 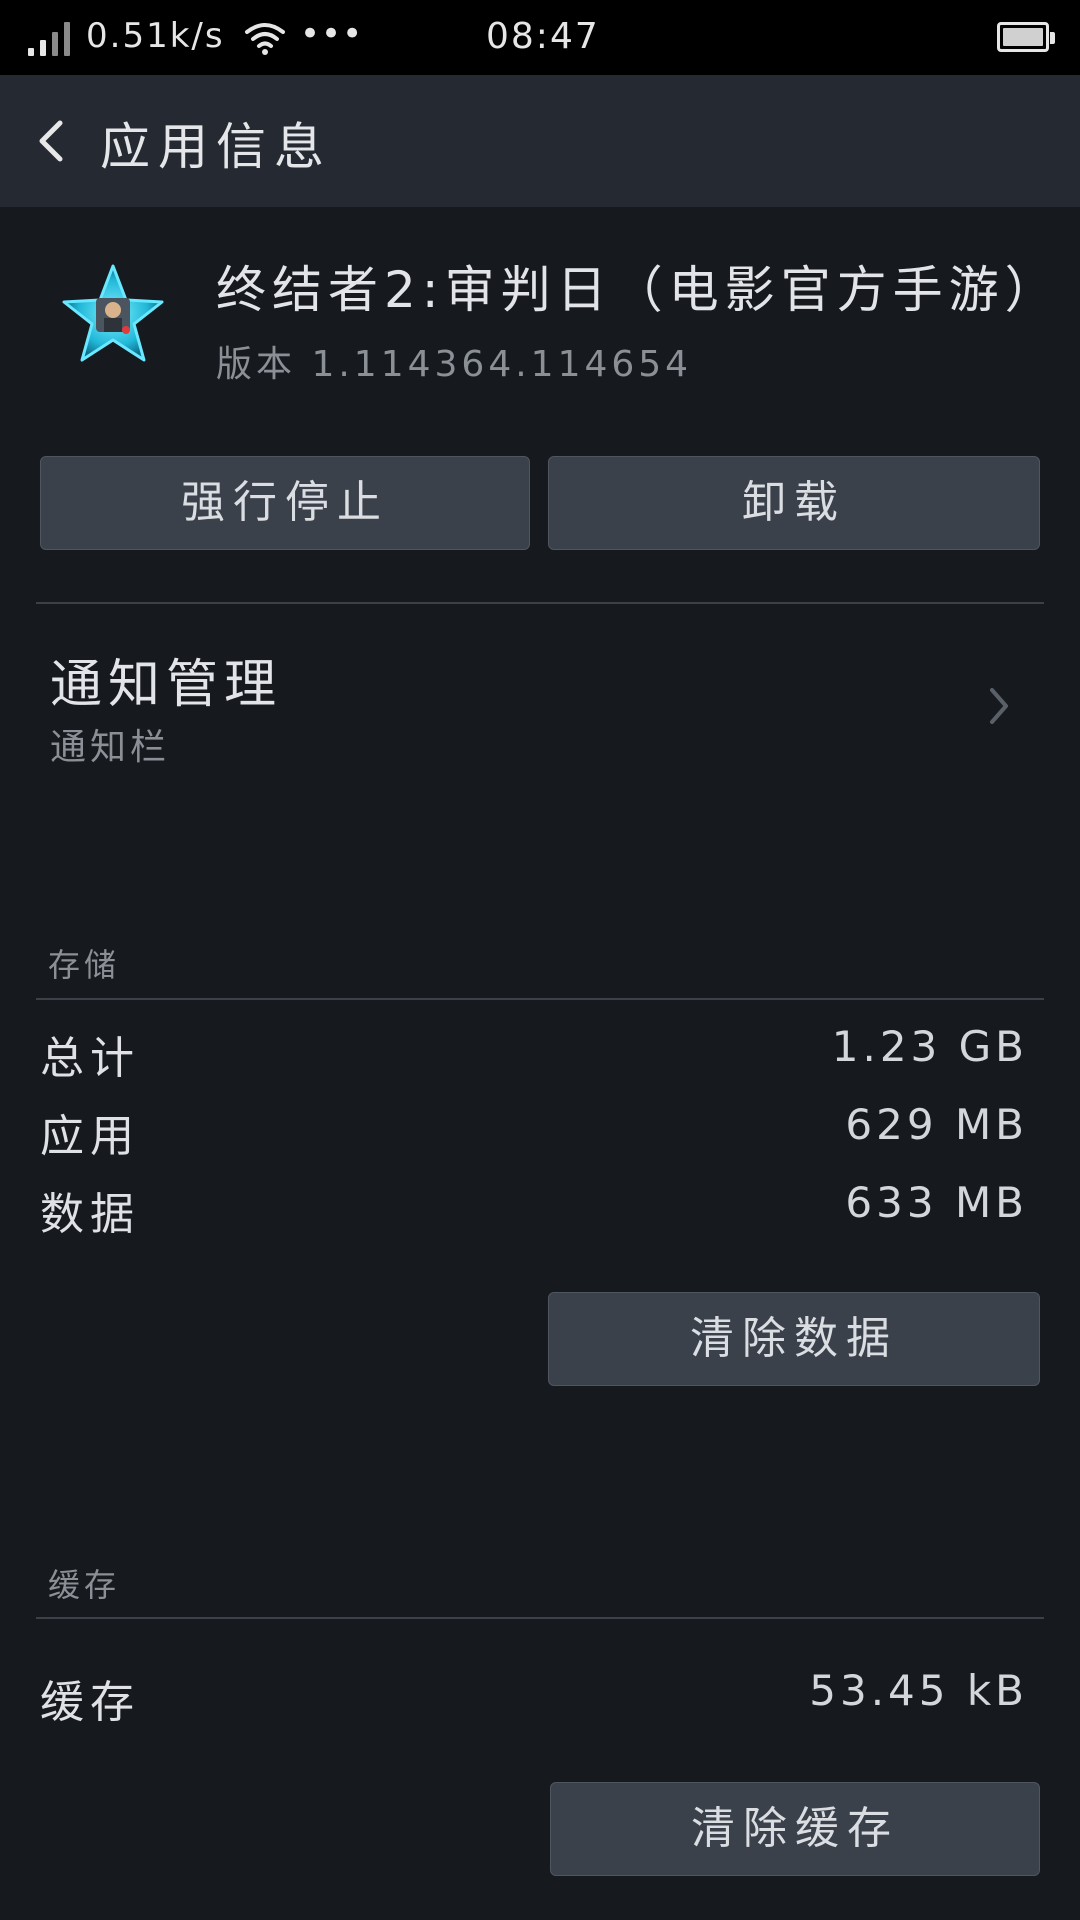 What do you see at coordinates (84, 965) in the screenshot?
I see `storage-section-label: 存储` at bounding box center [84, 965].